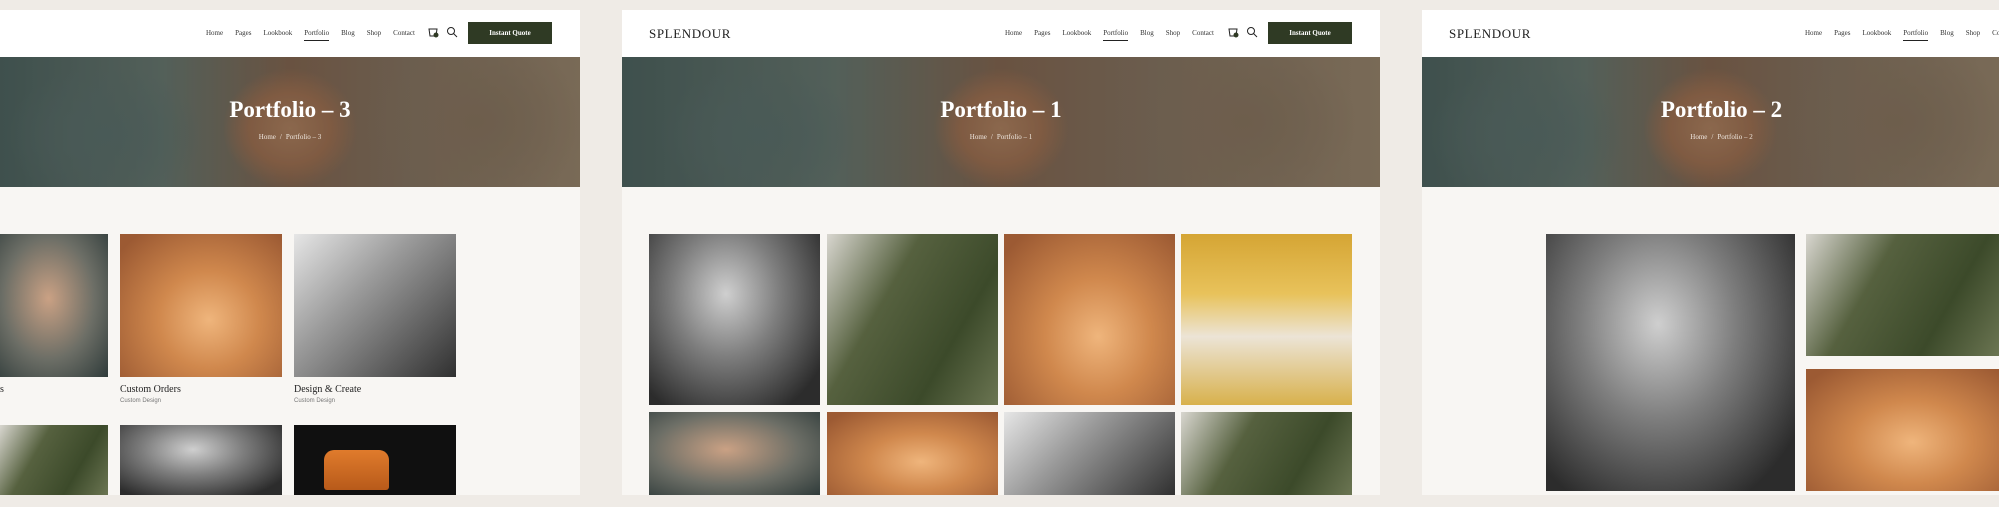 This screenshot has height=507, width=1999. I want to click on page-title: Portfolio – 2, so click(1721, 109).